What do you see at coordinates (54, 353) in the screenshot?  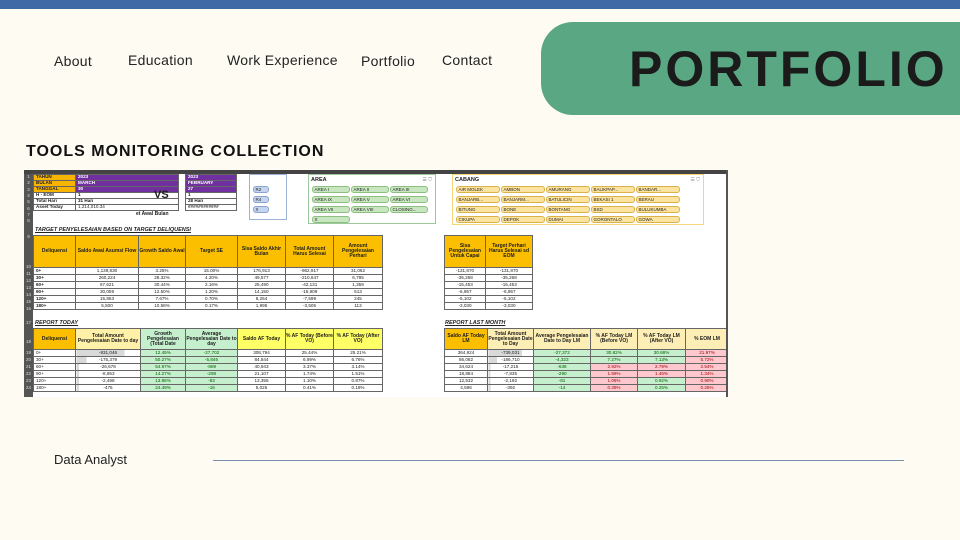 I see `table-cell: 0+` at bounding box center [54, 353].